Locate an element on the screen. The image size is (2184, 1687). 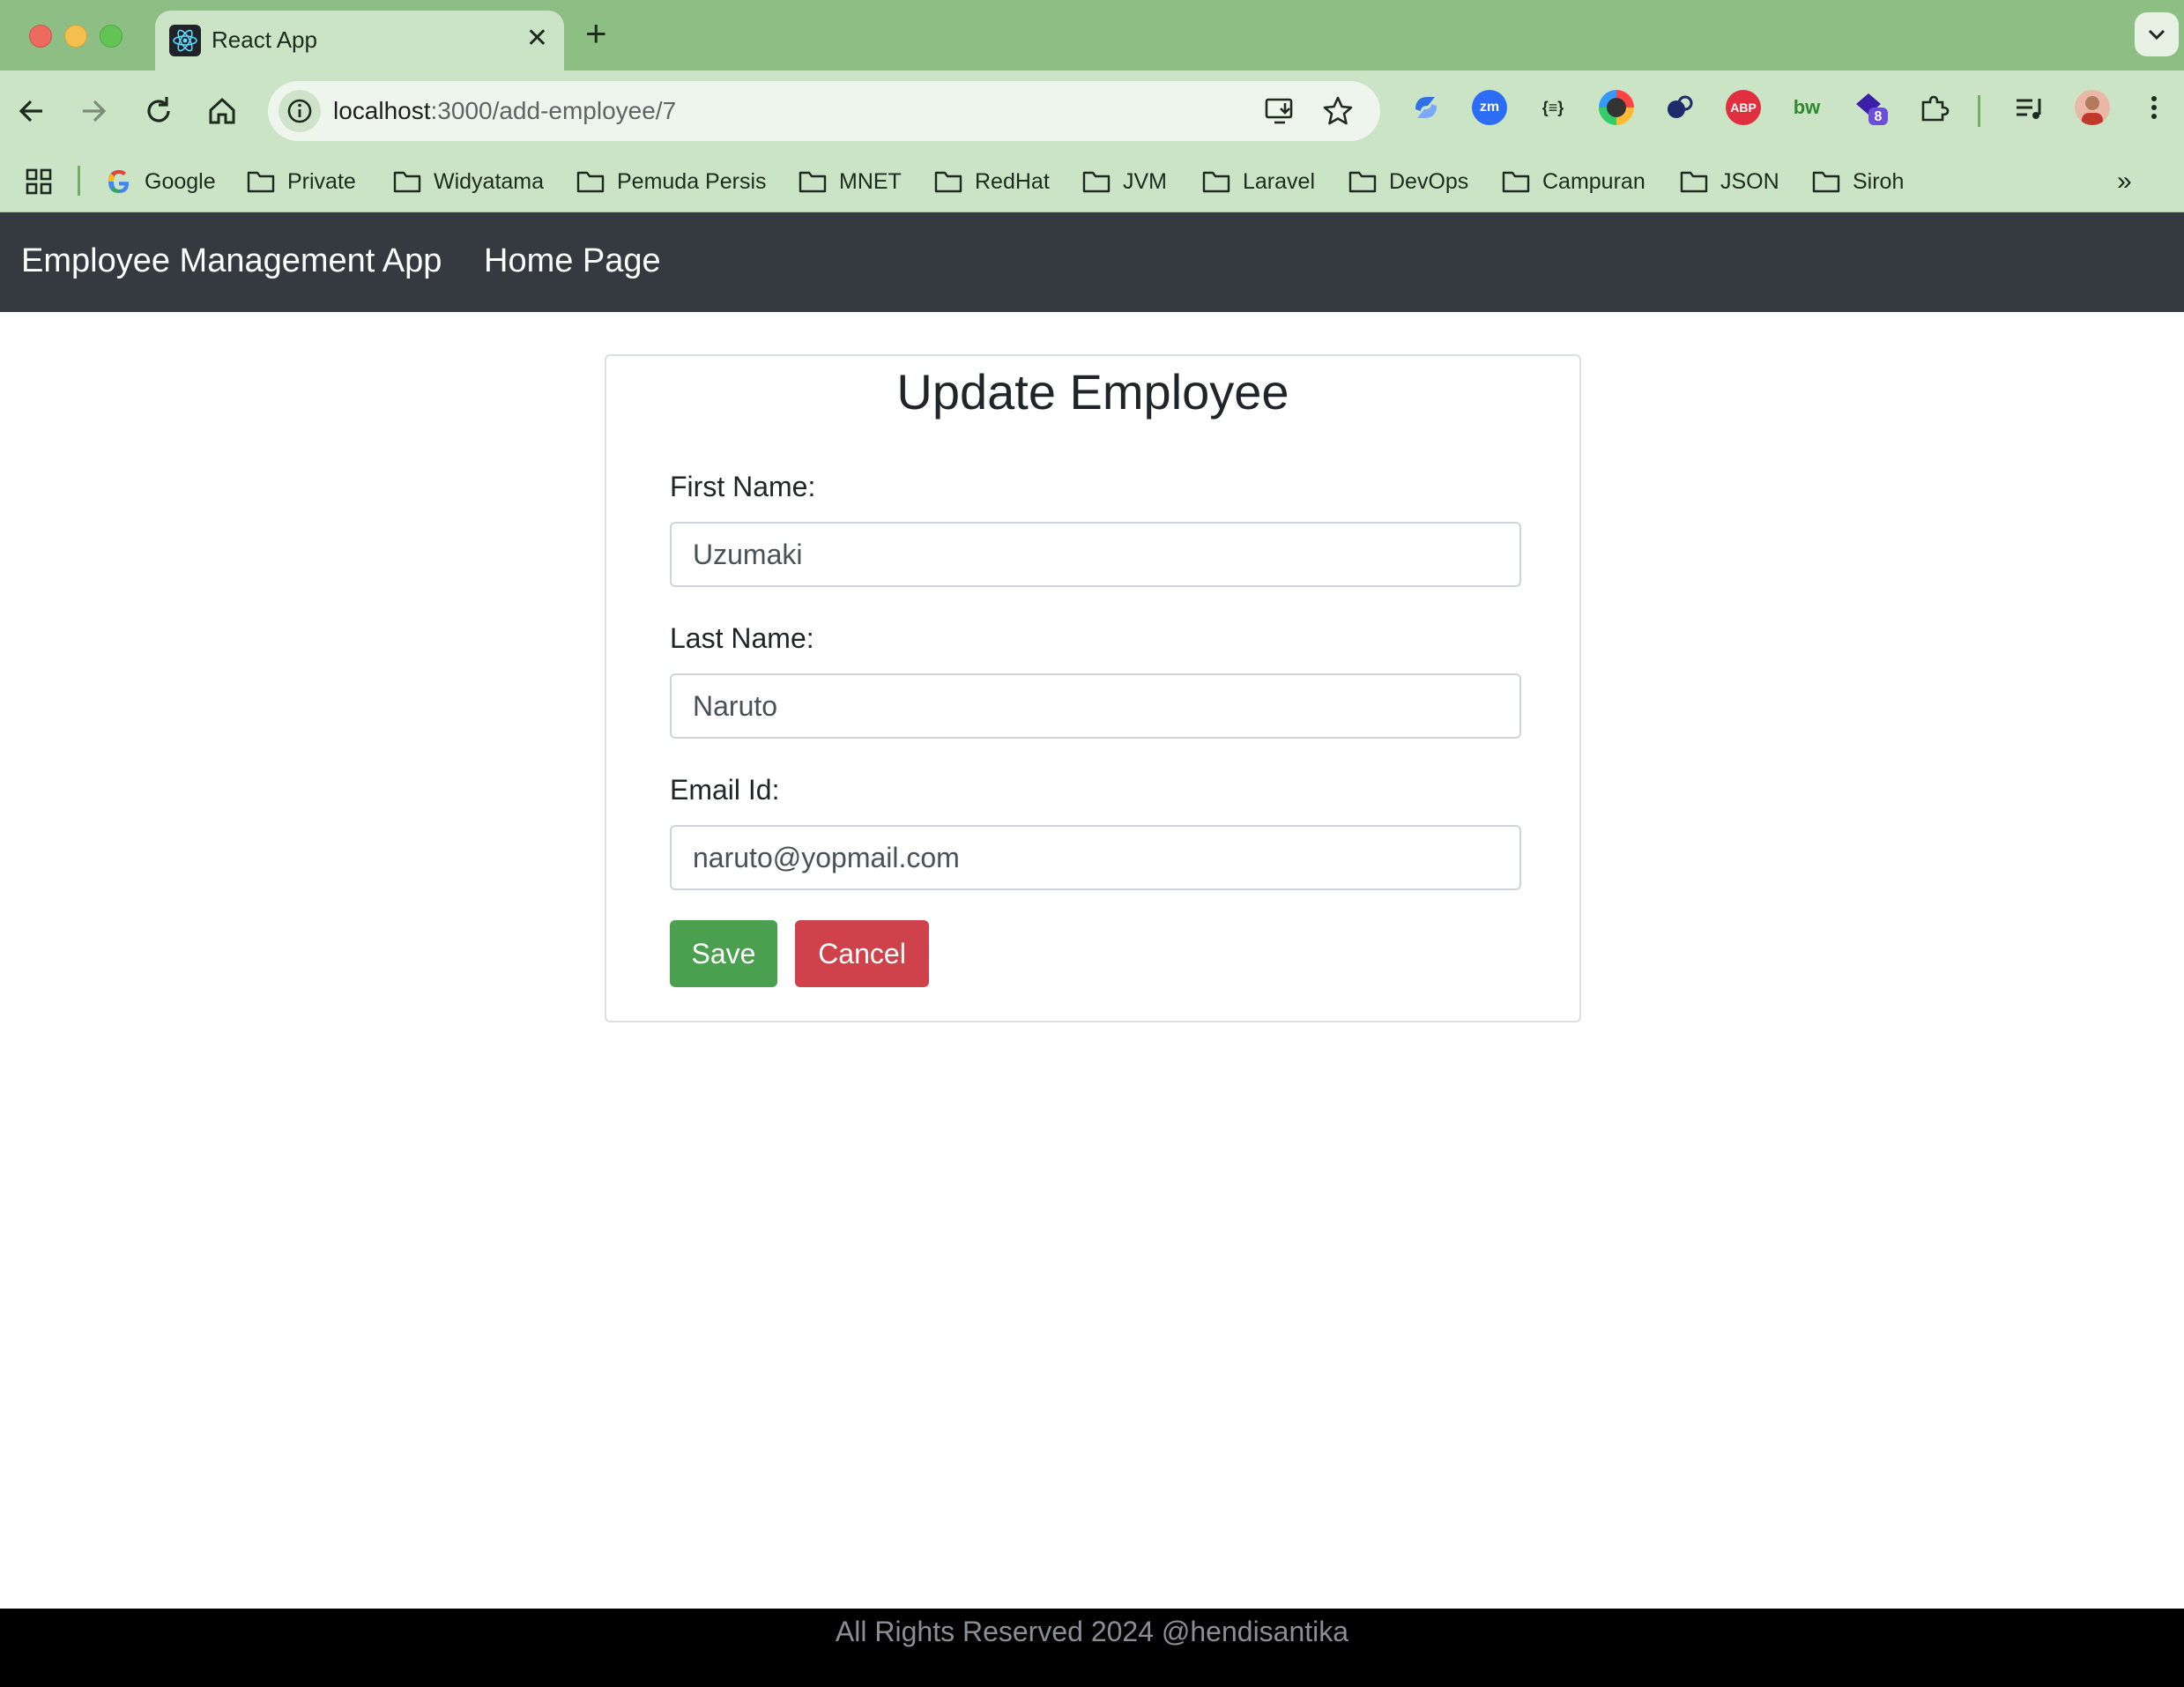
cancel-button: Cancel is located at coordinates (862, 953).